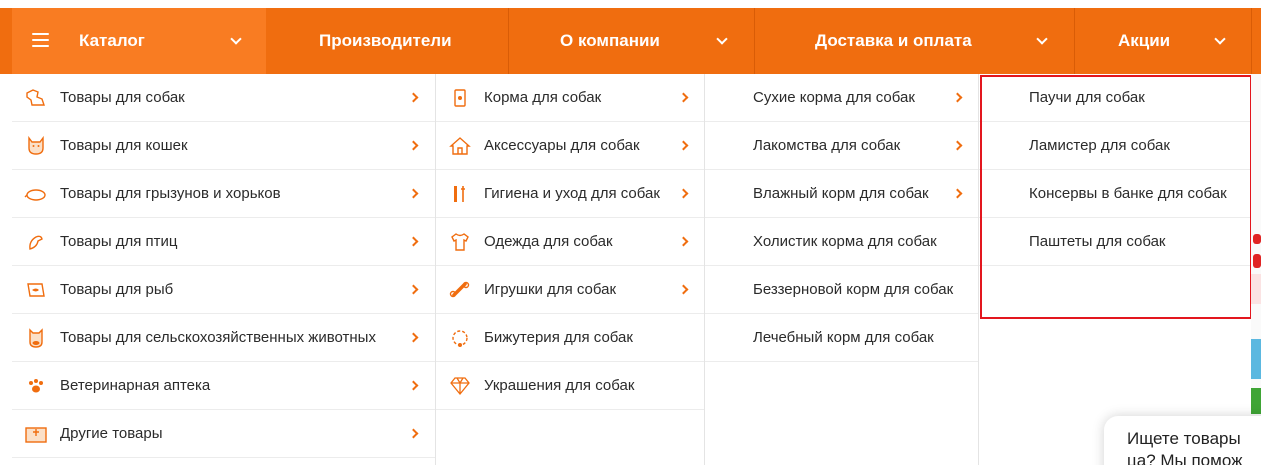 This screenshot has width=1261, height=465. I want to click on submenu-item-dry-food: Сухие корма для собак, so click(841, 98).